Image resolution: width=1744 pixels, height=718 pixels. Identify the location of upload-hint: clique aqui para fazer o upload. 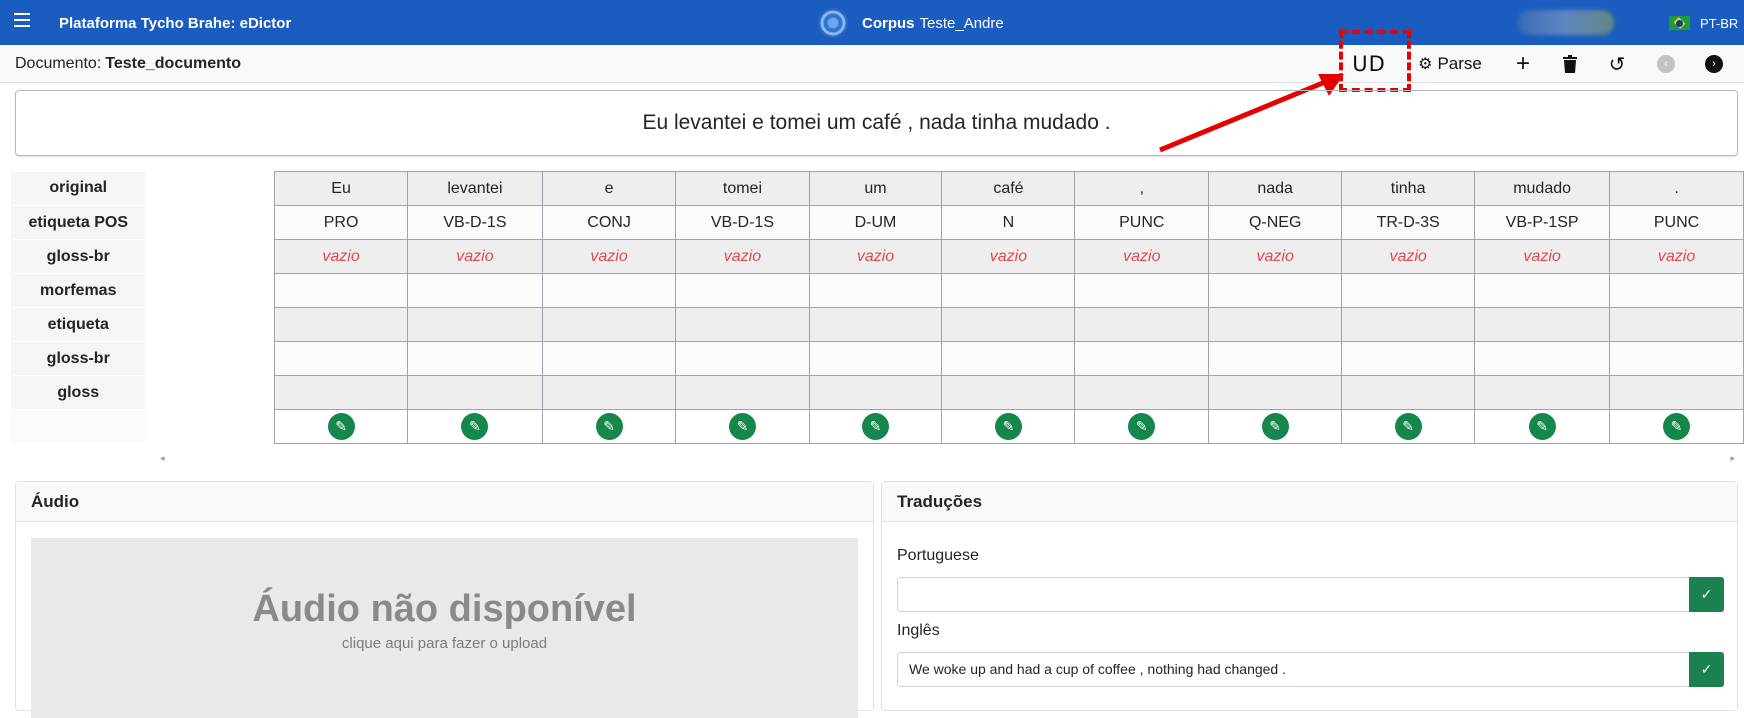
(444, 643).